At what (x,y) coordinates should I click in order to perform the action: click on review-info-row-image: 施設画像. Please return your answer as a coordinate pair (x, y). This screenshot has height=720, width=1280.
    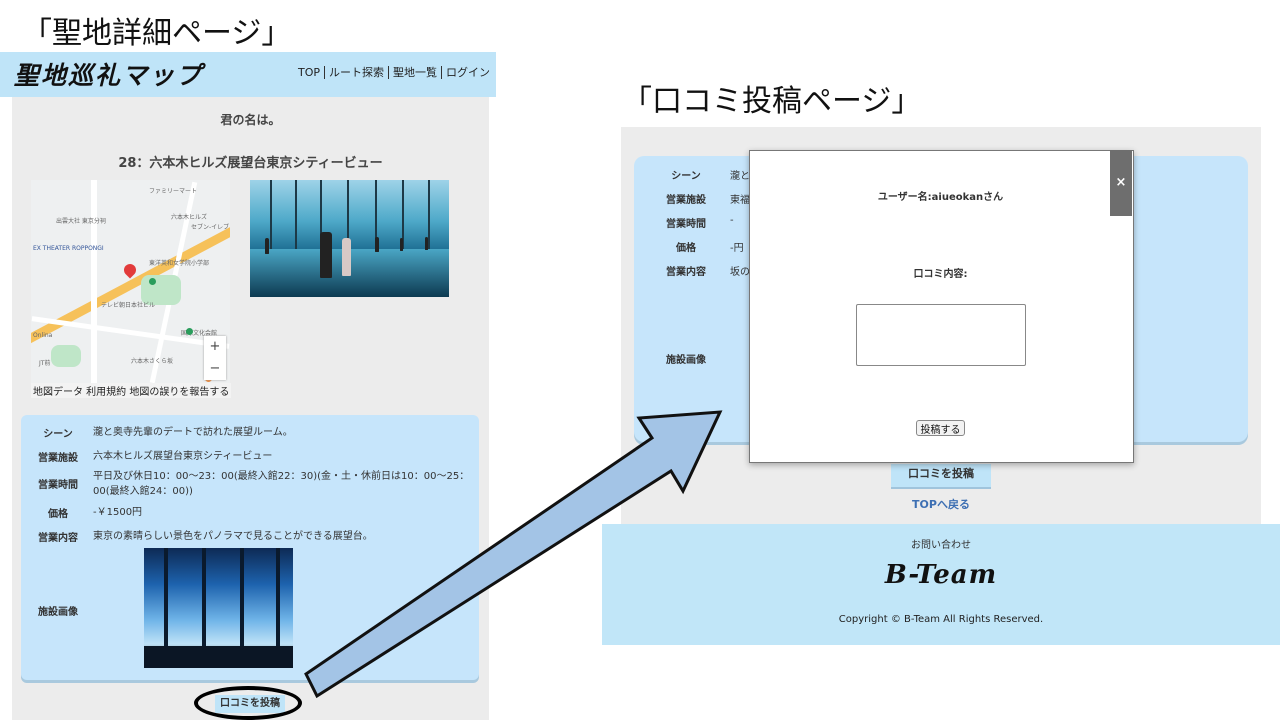
    Looking at the image, I should click on (686, 358).